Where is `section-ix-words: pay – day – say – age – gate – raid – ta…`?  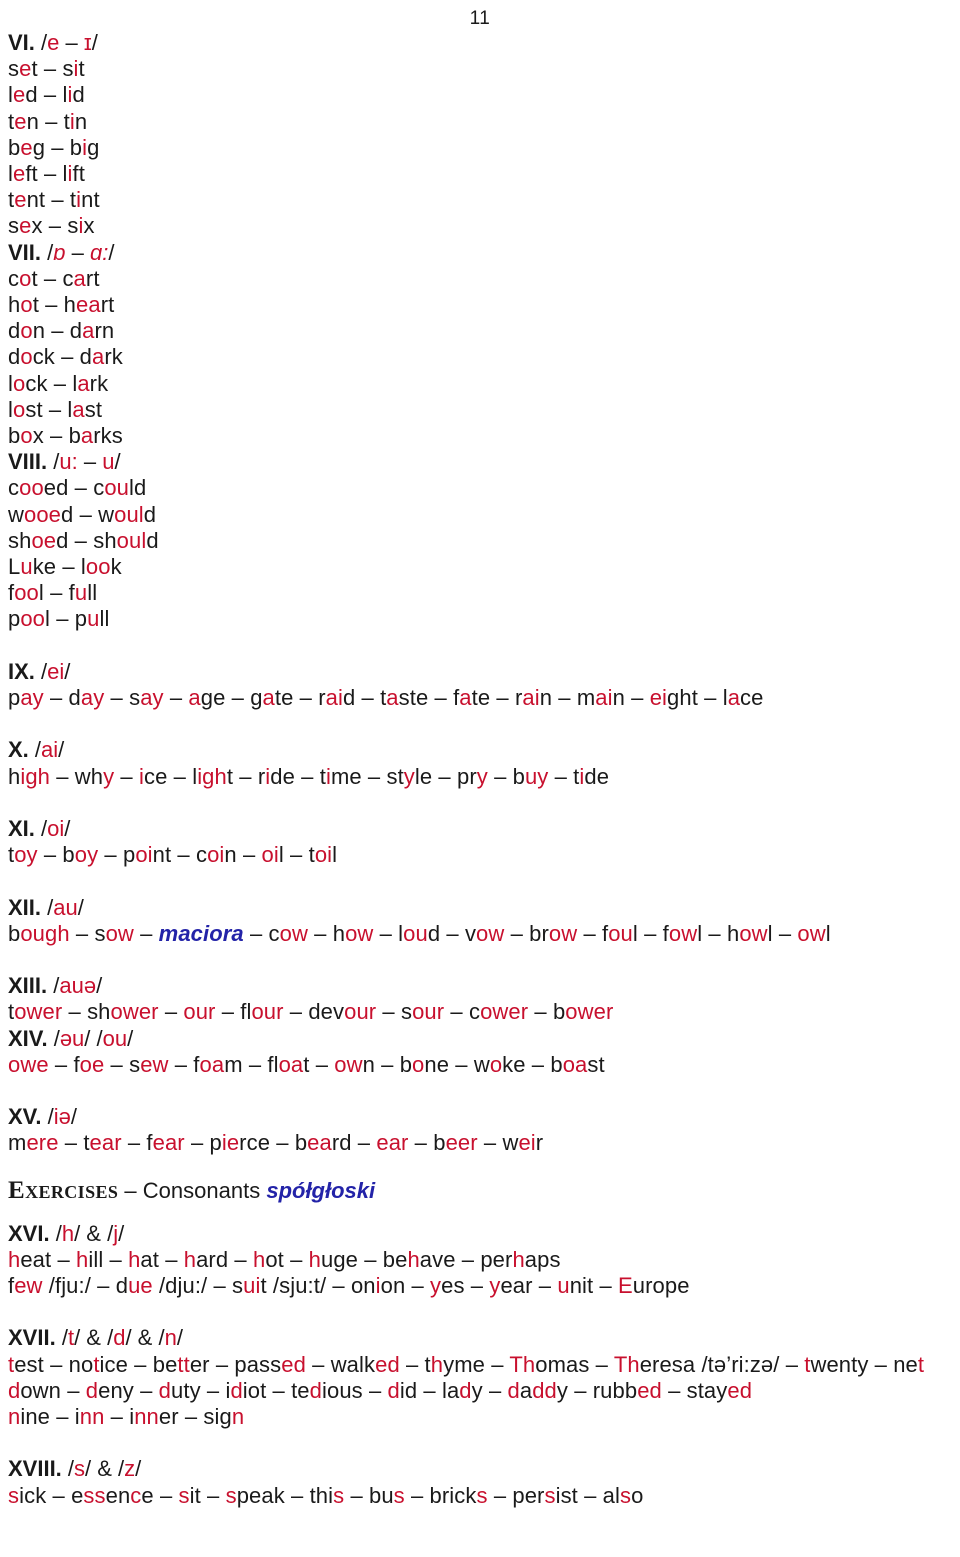
section-ix-words: pay – day – say – age – gate – raid – ta… is located at coordinates (480, 698).